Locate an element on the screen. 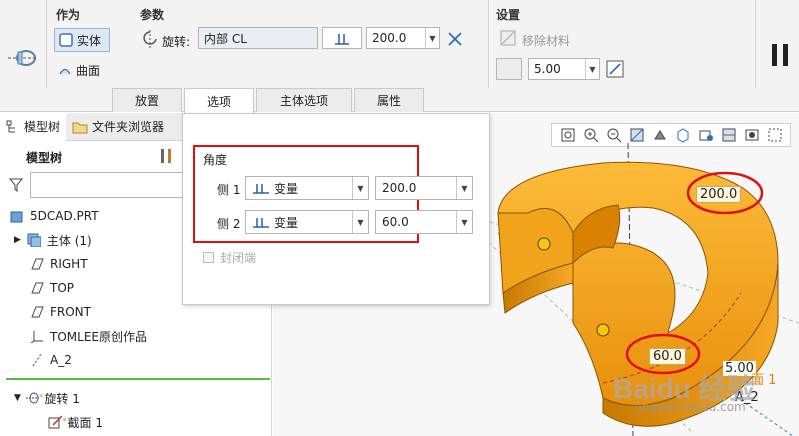 This screenshot has width=799, height=436. flip-direction-icon is located at coordinates (455, 39).